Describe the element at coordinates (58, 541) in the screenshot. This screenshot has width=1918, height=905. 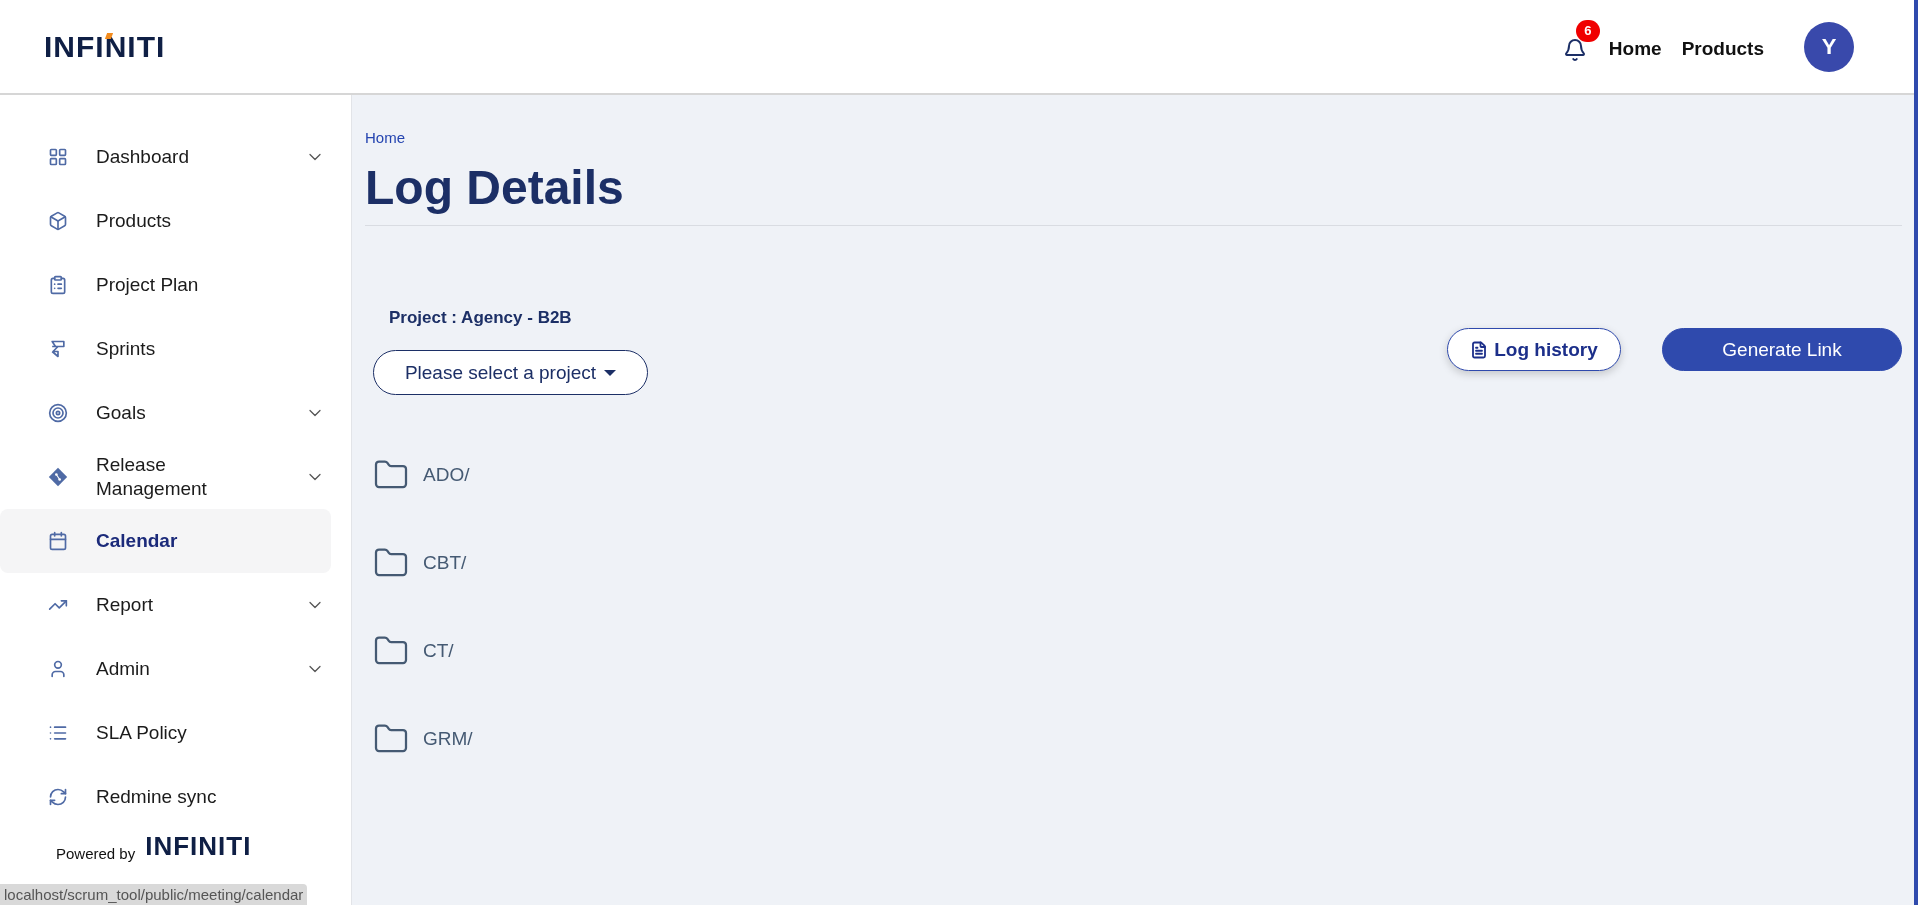
I see `calendar-icon` at that location.